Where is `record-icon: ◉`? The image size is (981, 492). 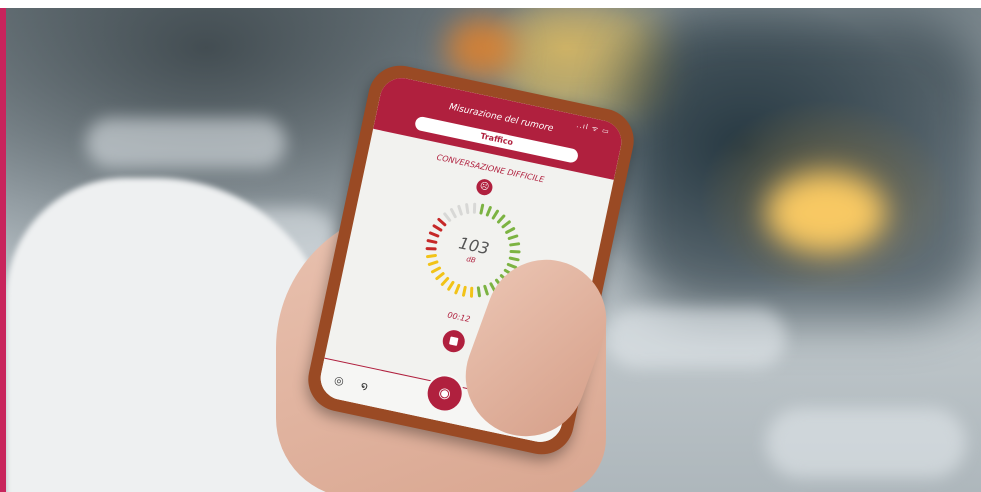 record-icon: ◉ is located at coordinates (445, 393).